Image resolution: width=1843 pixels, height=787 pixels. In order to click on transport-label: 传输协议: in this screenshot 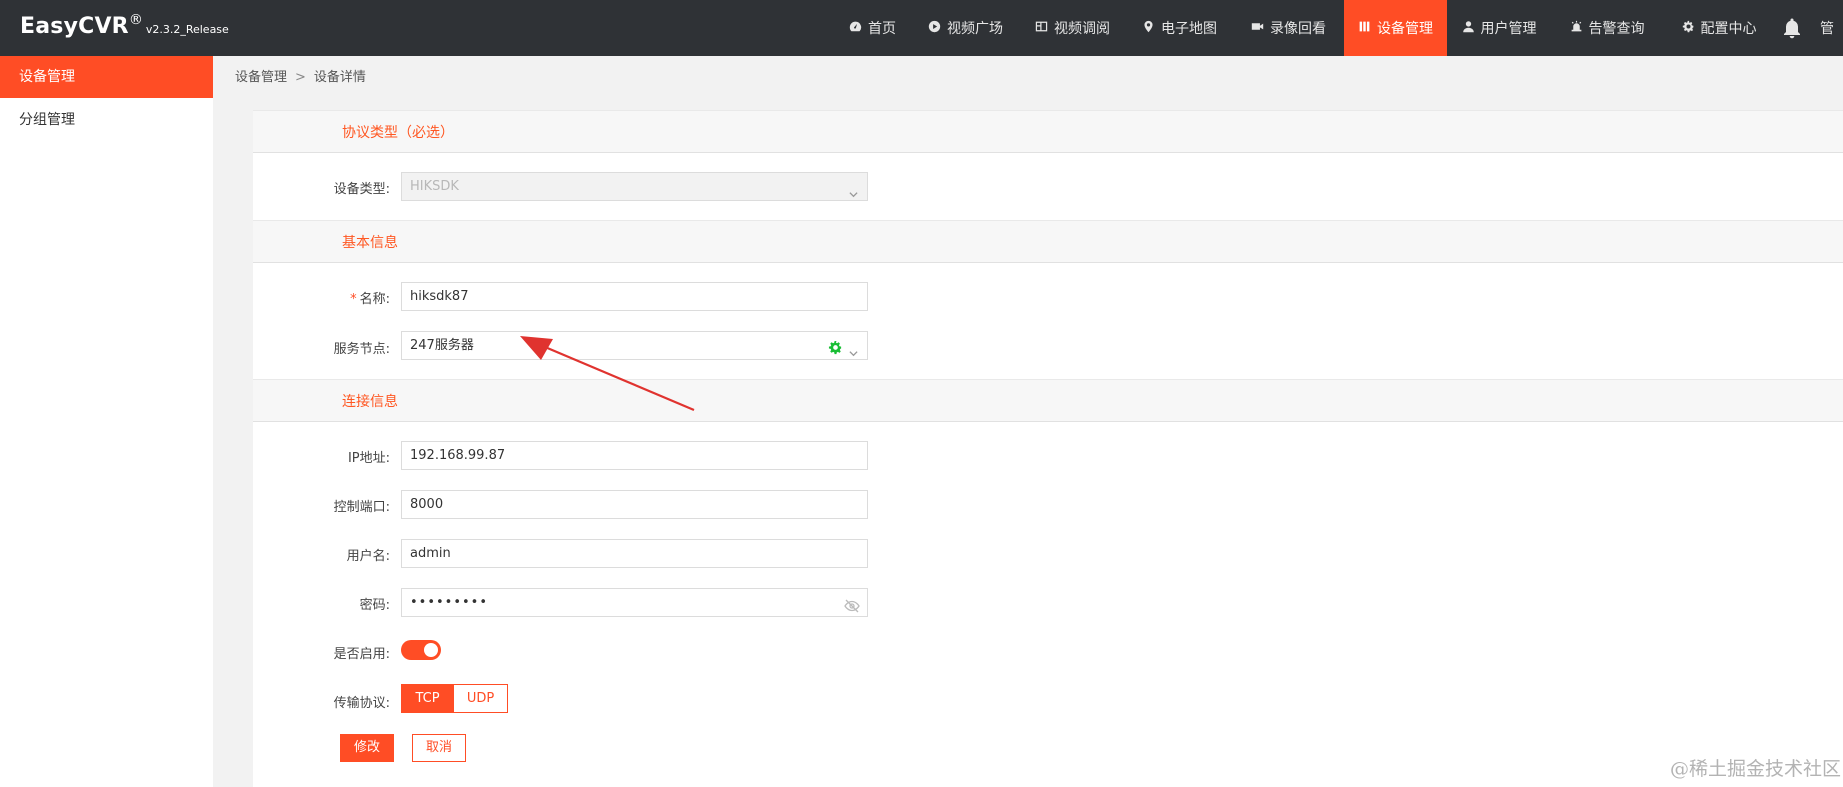, I will do `click(361, 703)`.